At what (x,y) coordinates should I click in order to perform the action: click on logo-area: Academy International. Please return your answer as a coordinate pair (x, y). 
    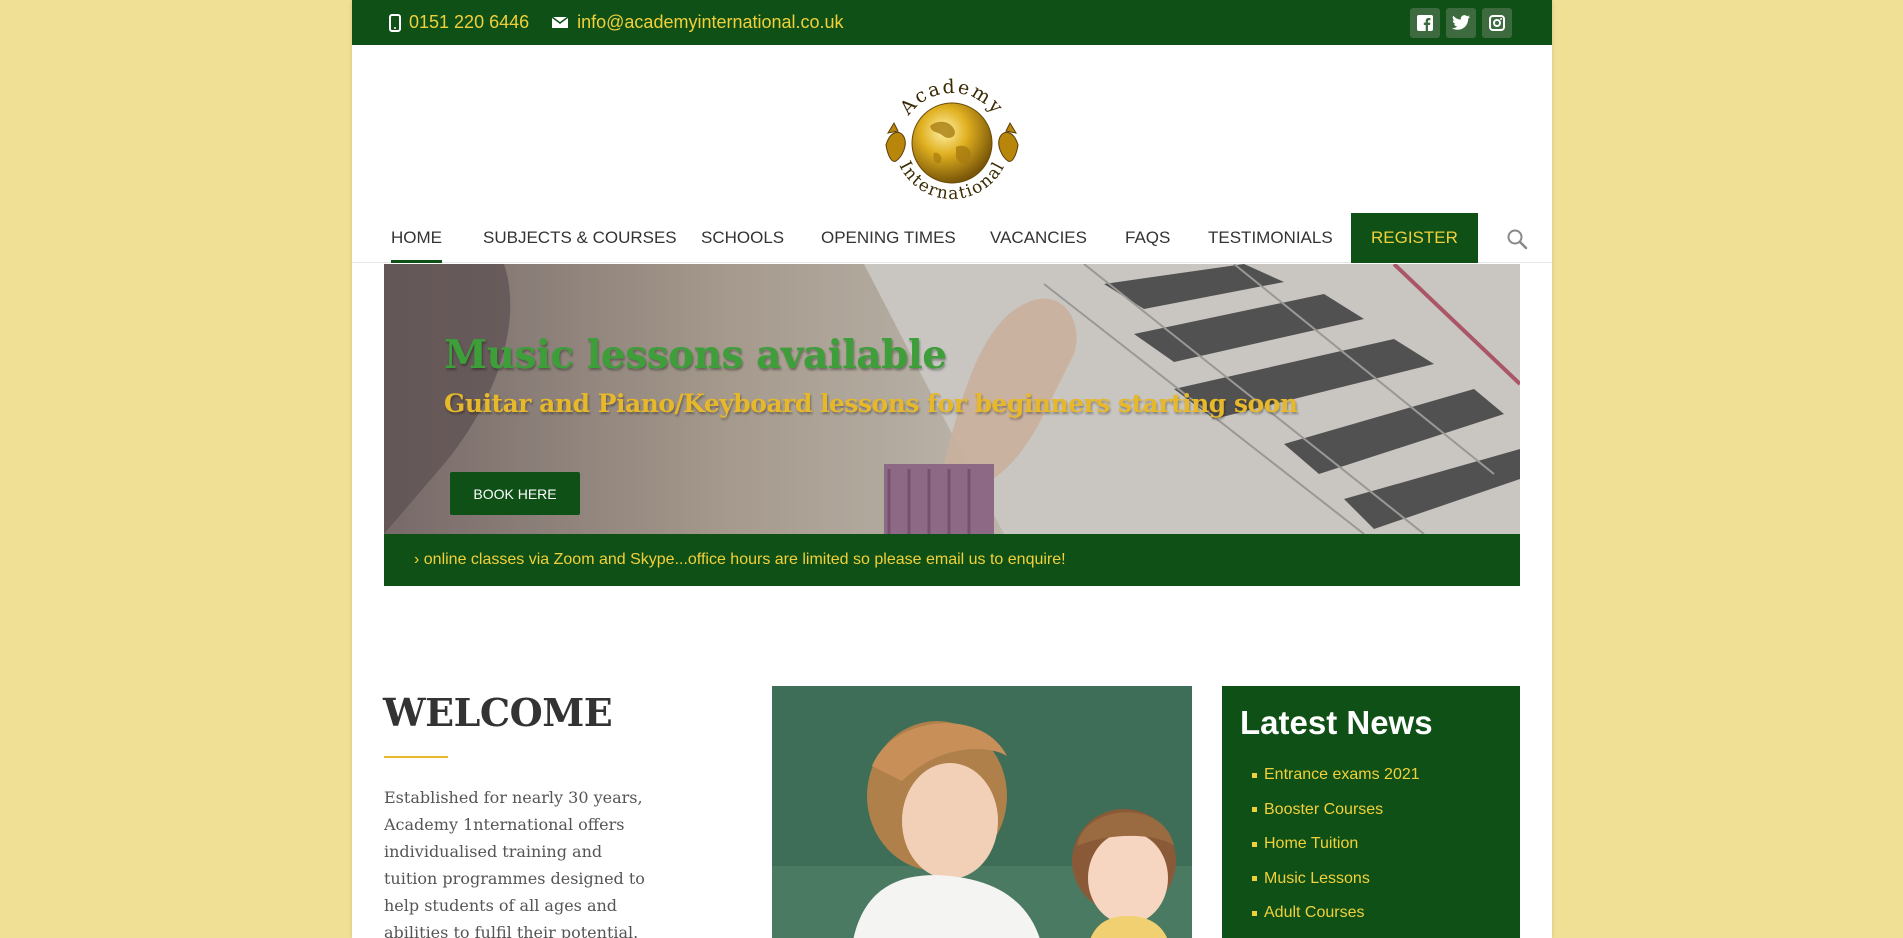
    Looking at the image, I should click on (952, 129).